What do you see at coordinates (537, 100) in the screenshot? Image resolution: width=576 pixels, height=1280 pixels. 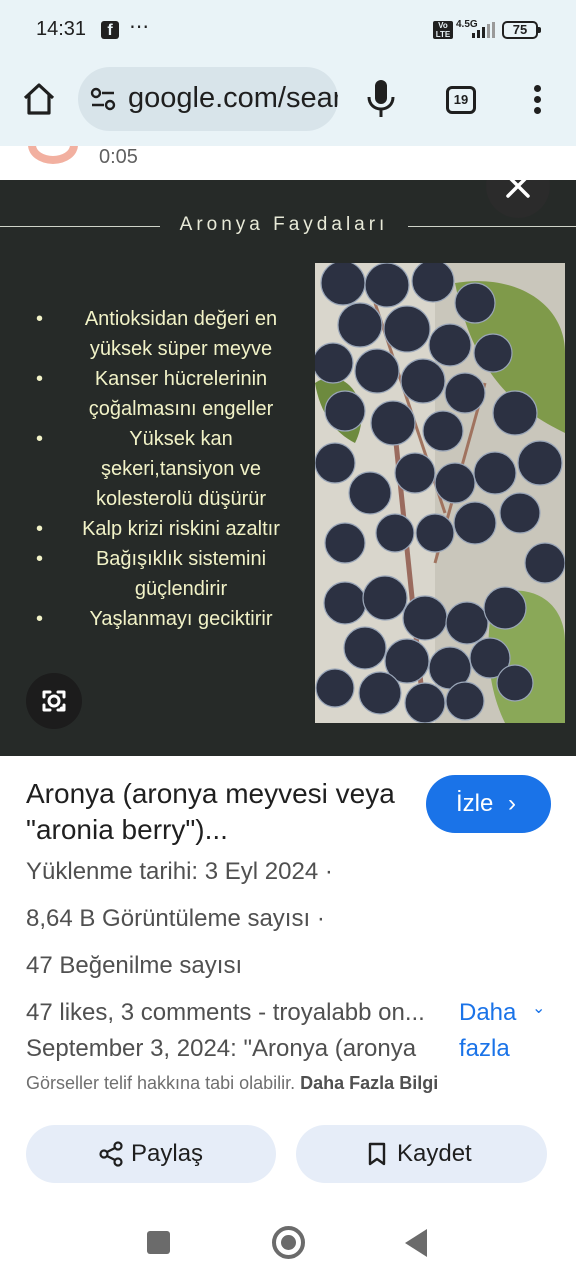 I see `more-vert-icon` at bounding box center [537, 100].